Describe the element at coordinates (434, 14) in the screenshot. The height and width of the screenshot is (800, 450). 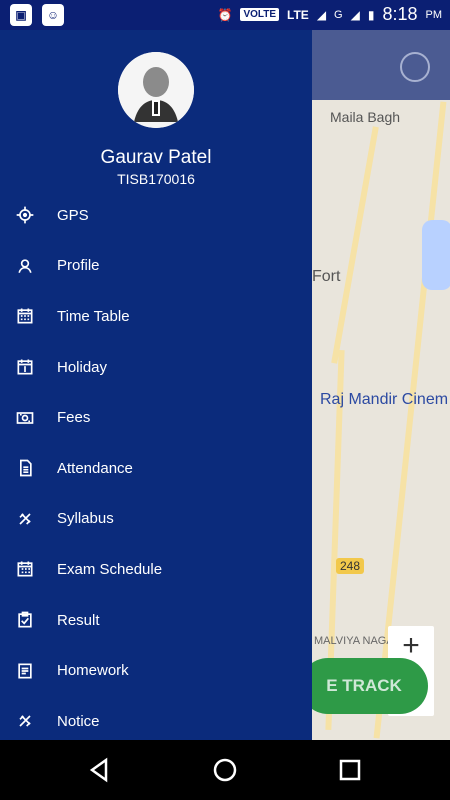
I see `time-ampm: PM` at that location.